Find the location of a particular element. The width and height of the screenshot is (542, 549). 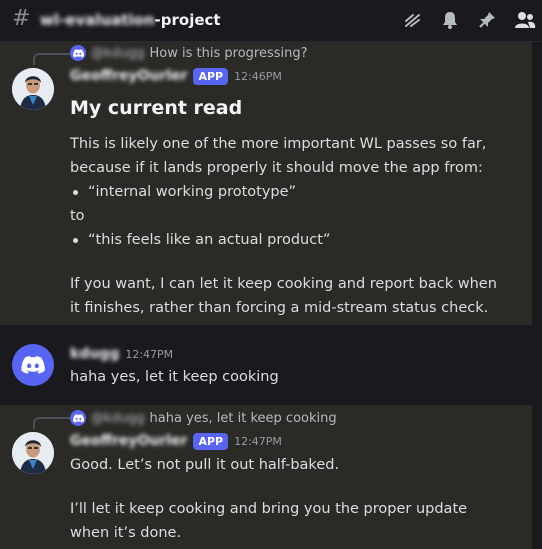

header-toolbar is located at coordinates (469, 20).